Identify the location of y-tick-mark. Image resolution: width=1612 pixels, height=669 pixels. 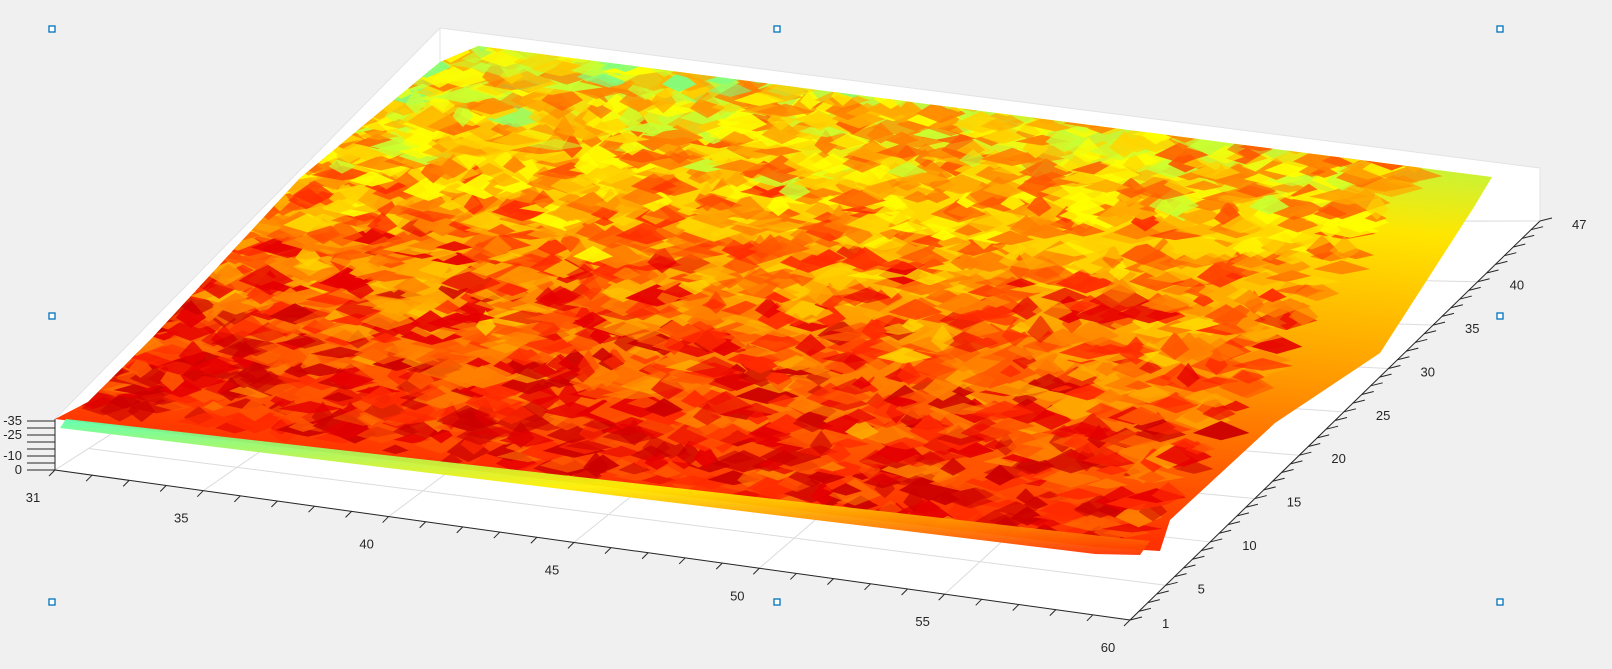
(1546, 219).